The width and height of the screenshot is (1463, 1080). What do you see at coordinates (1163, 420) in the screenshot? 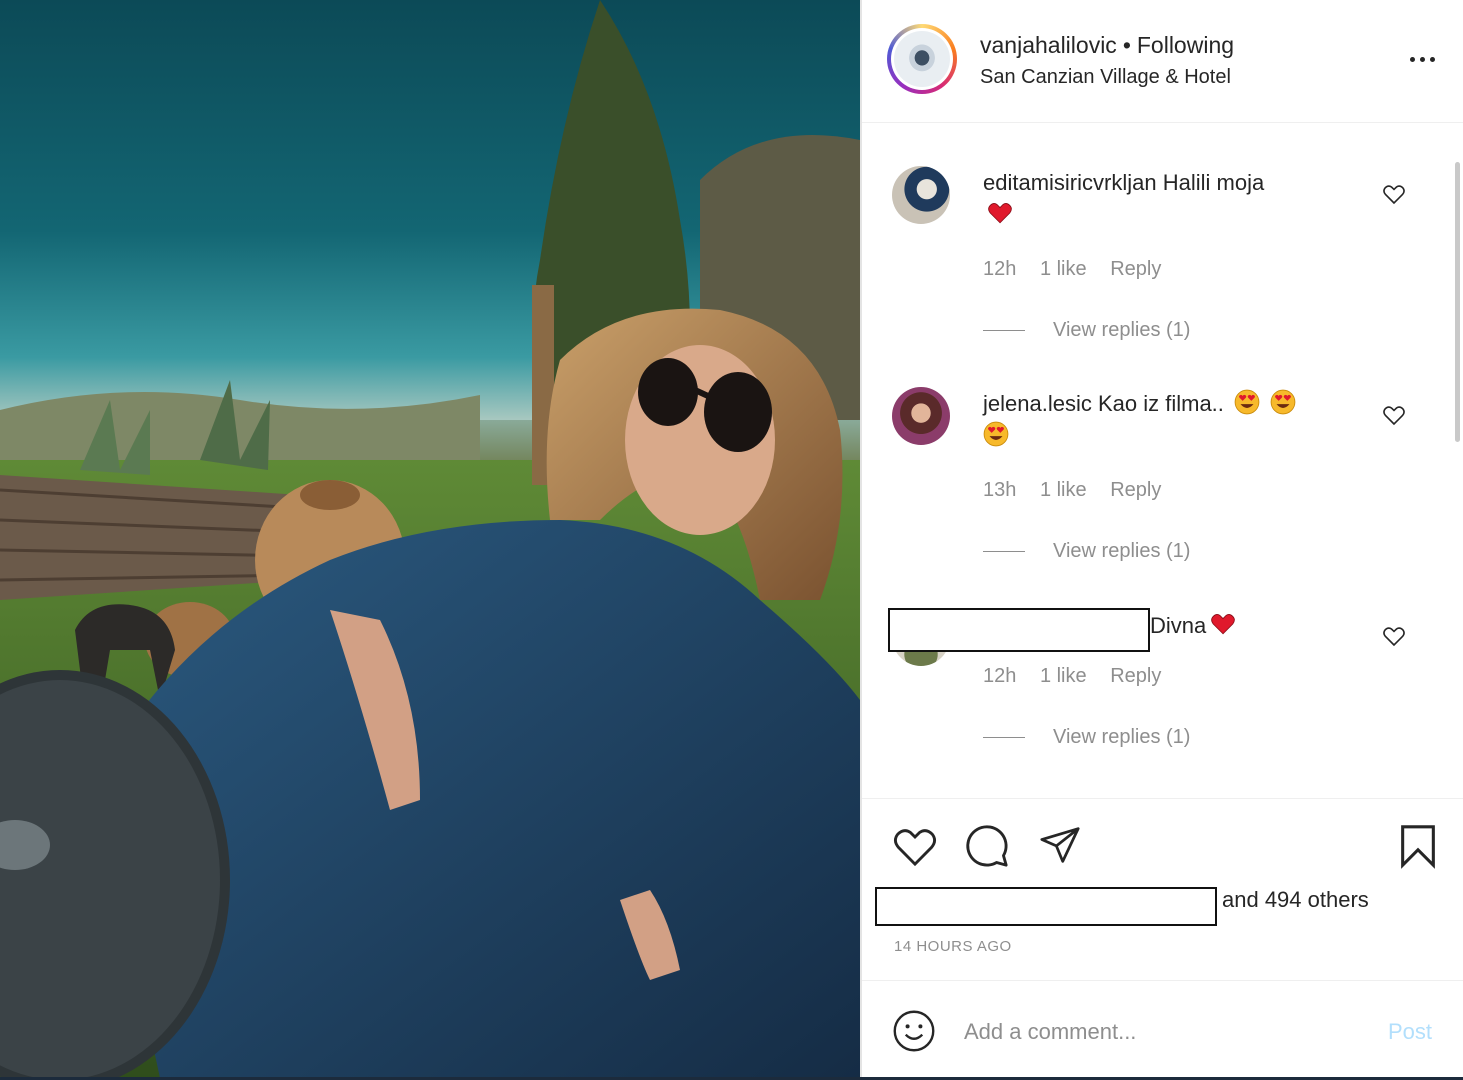
I see `comment-text: jelena.lesic Kao iz filma..` at bounding box center [1163, 420].